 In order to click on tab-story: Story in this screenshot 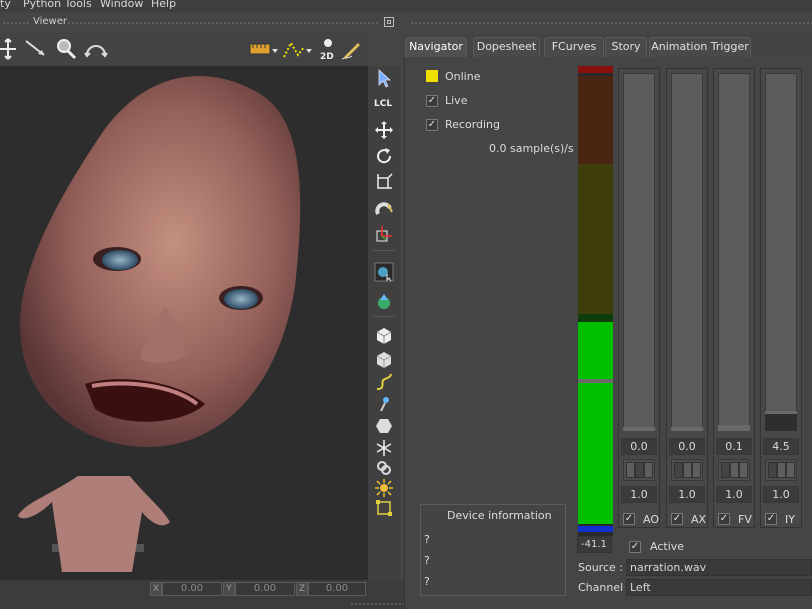, I will do `click(626, 47)`.